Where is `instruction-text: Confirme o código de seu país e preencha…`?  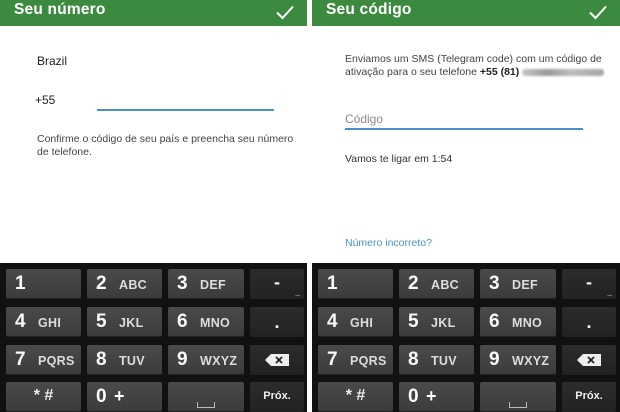 instruction-text: Confirme o código de seu país e preencha… is located at coordinates (165, 145).